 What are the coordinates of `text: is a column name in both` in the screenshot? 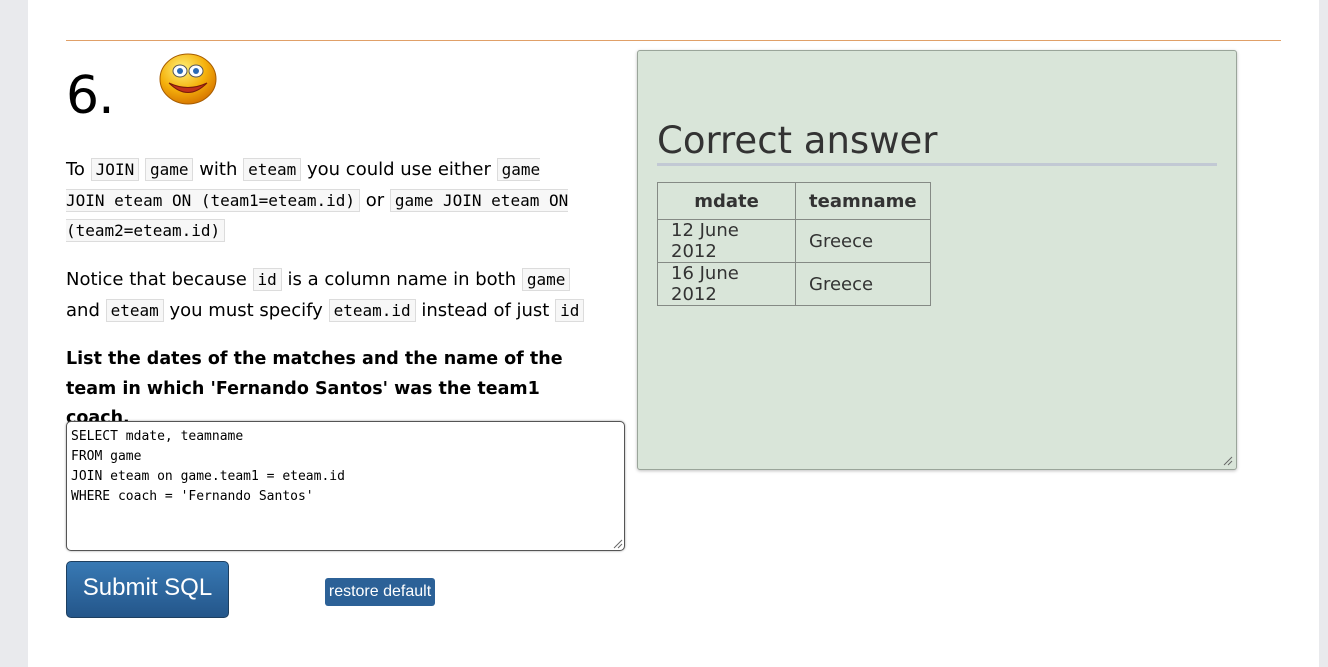 It's located at (401, 279).